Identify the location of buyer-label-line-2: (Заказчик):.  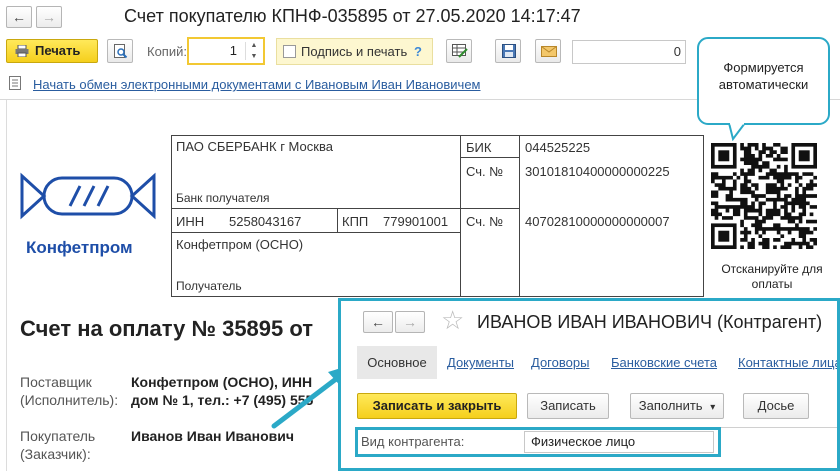
(55, 454).